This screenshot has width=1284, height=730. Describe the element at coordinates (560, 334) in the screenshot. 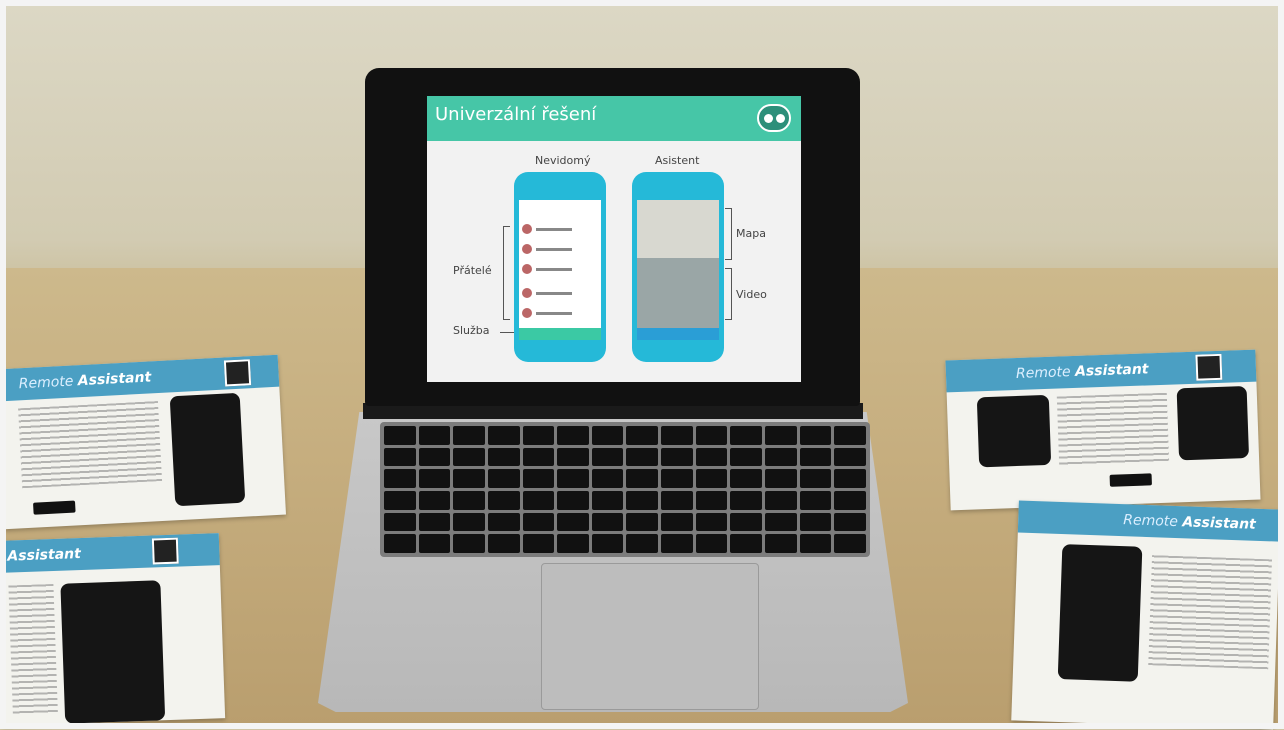

I see `service-button` at that location.